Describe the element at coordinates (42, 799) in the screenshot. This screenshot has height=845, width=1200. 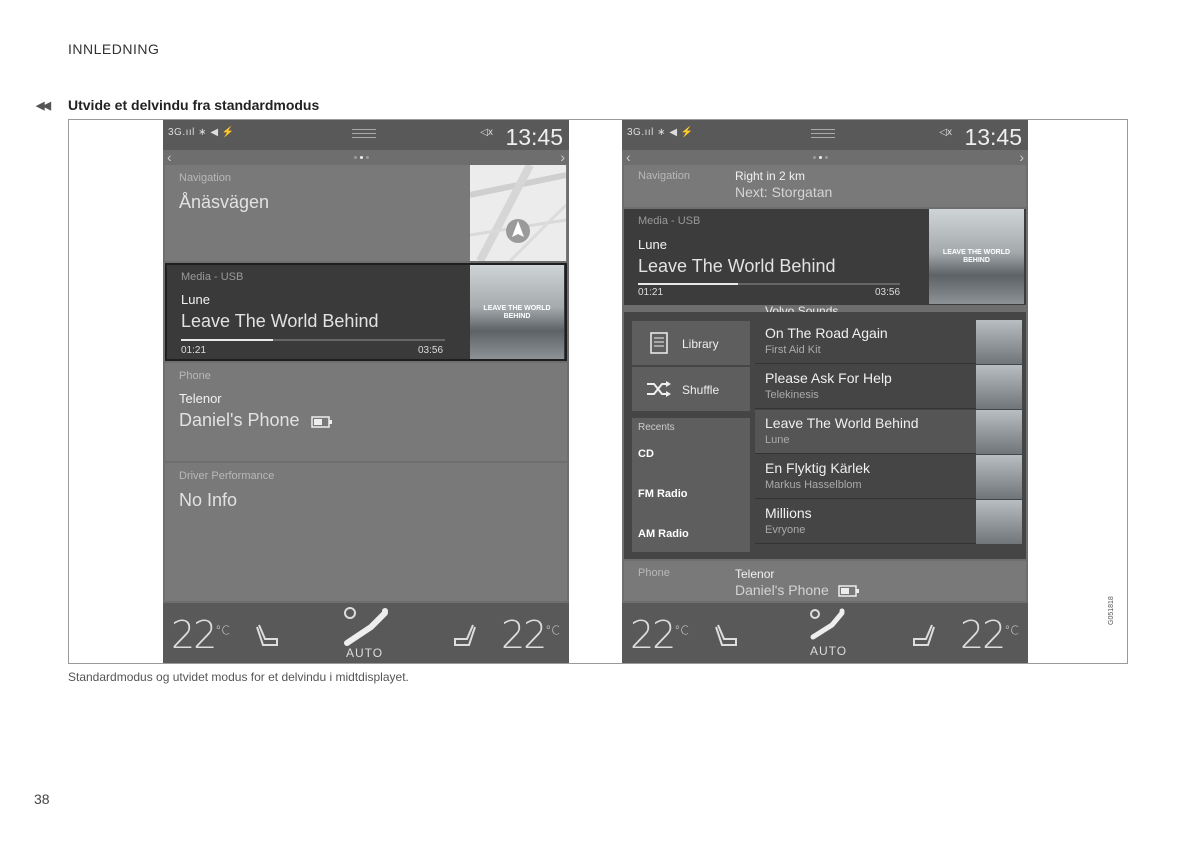
I see `page-number: 38` at that location.